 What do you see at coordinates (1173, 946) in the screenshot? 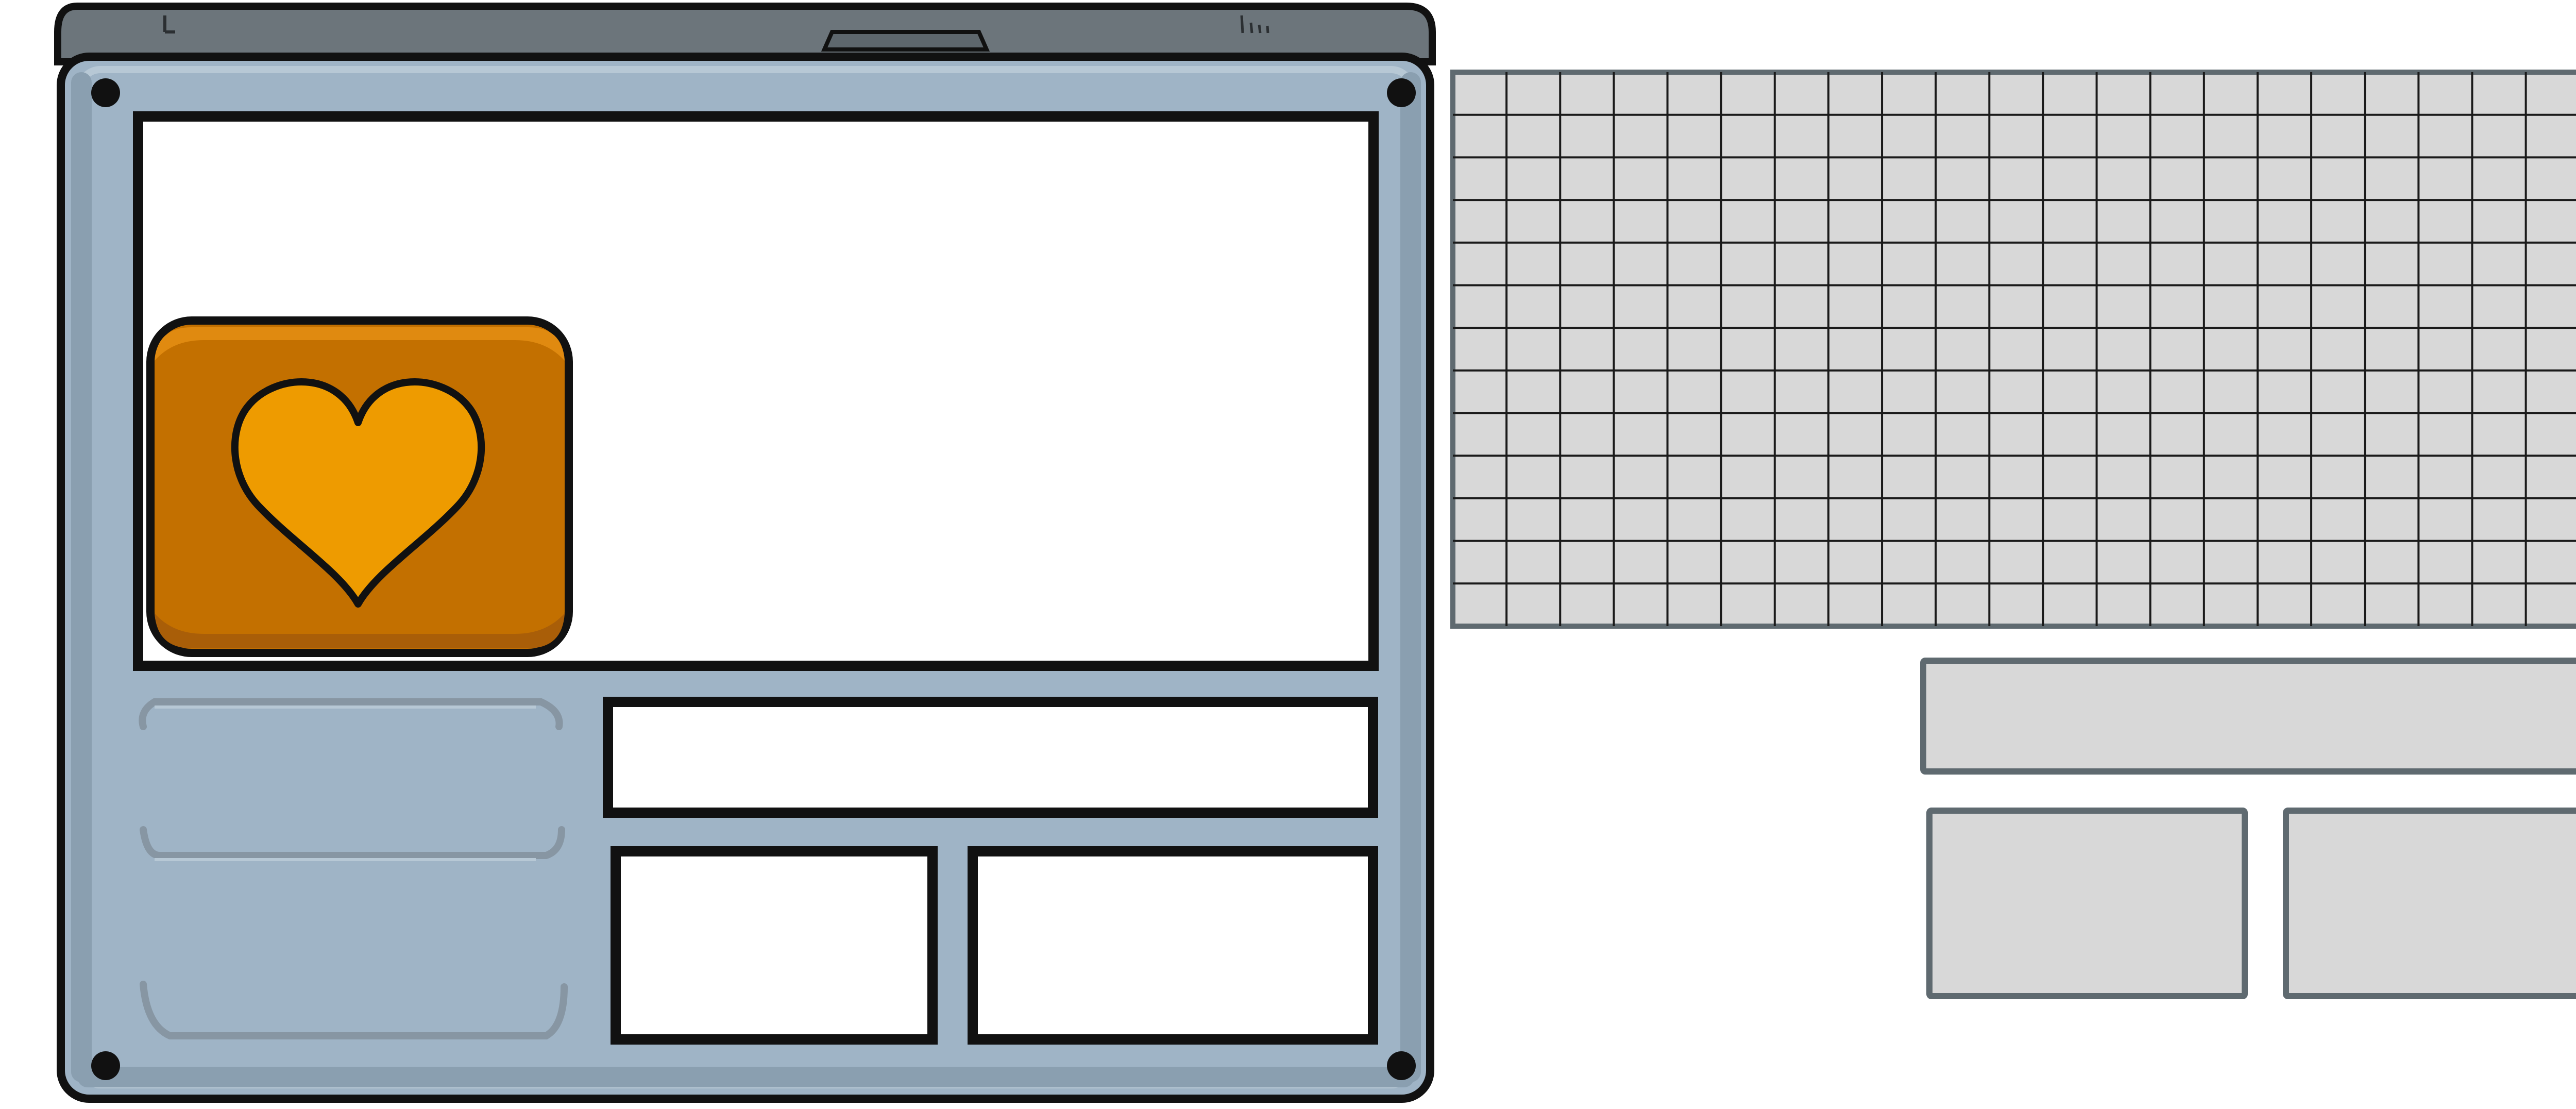
I see `info-display-right` at bounding box center [1173, 946].